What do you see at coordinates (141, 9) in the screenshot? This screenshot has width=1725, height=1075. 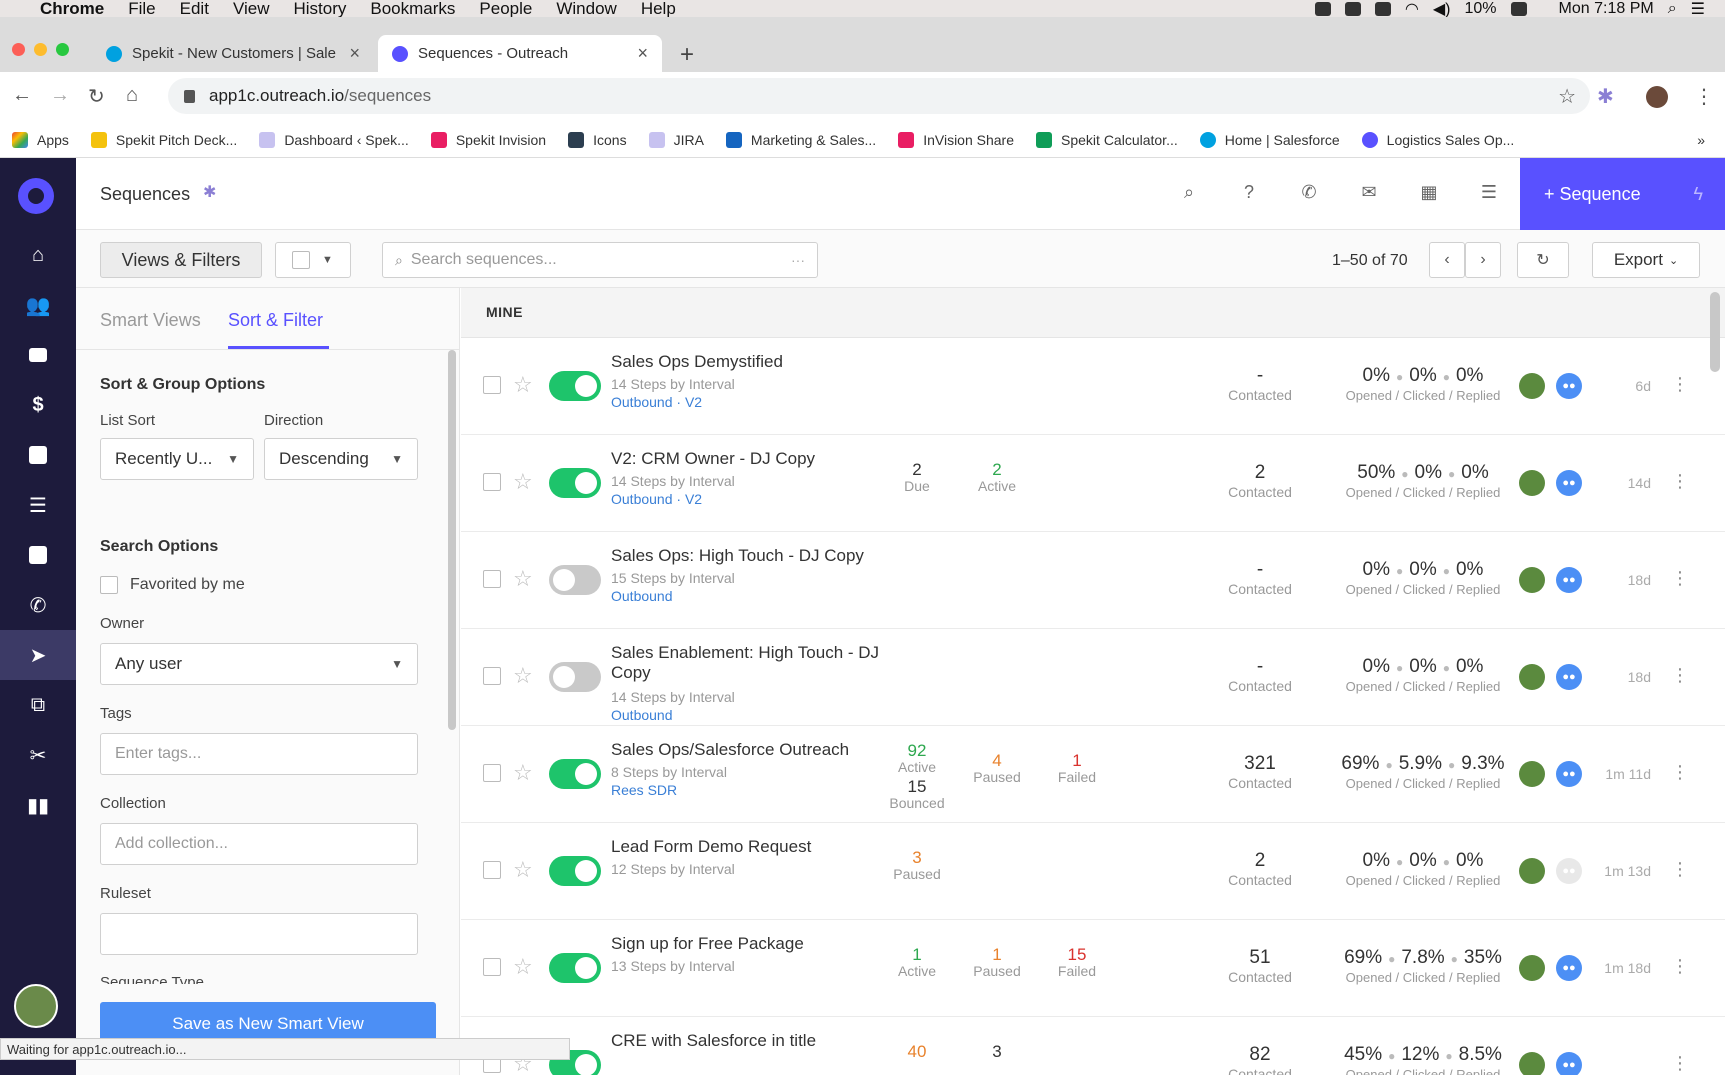 I see `menu-file: File` at bounding box center [141, 9].